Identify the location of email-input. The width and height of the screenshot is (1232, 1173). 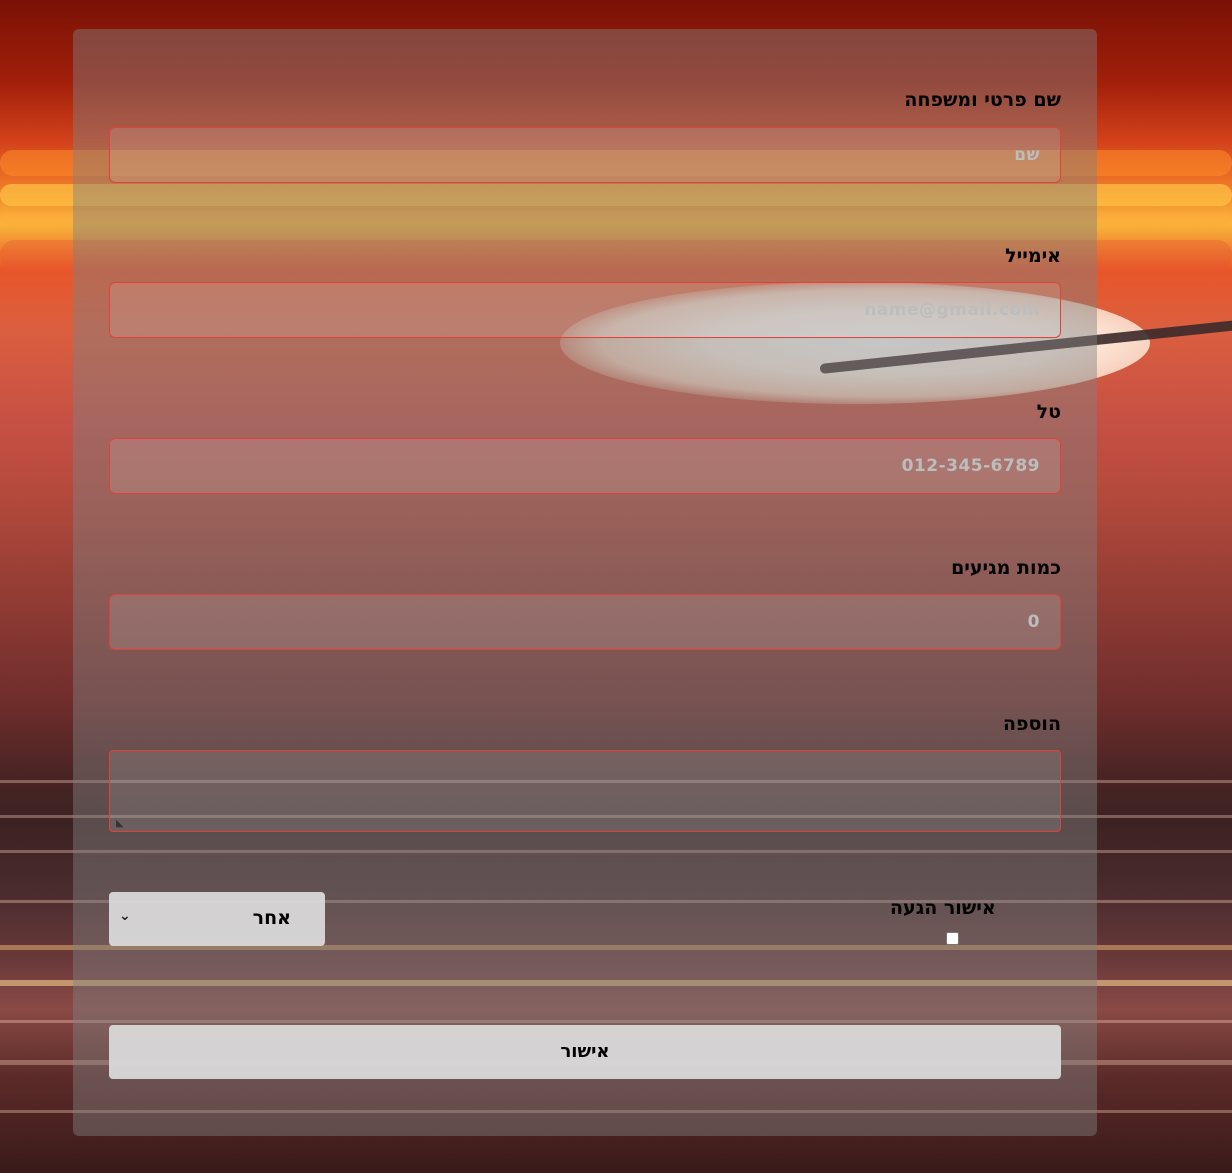
(585, 310).